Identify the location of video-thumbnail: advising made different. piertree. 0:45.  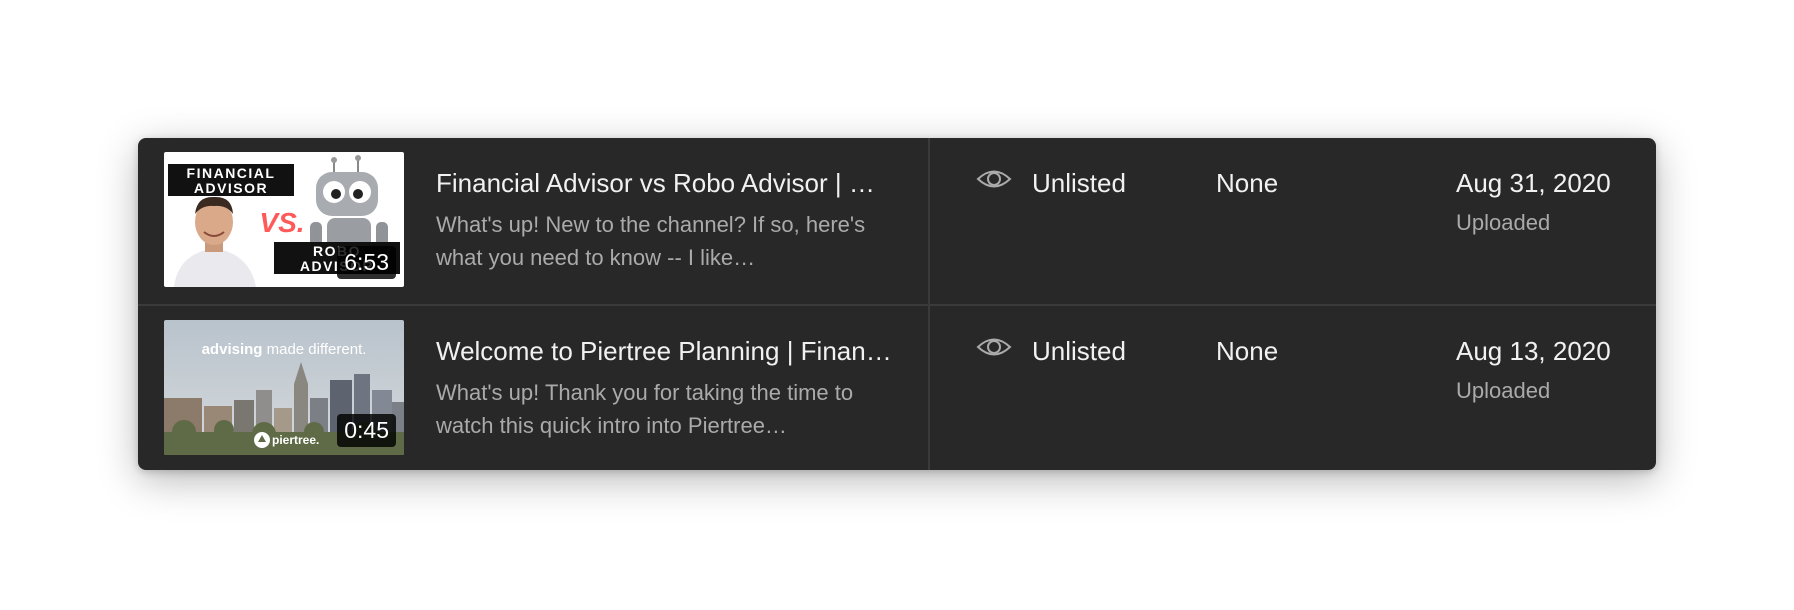
(284, 387).